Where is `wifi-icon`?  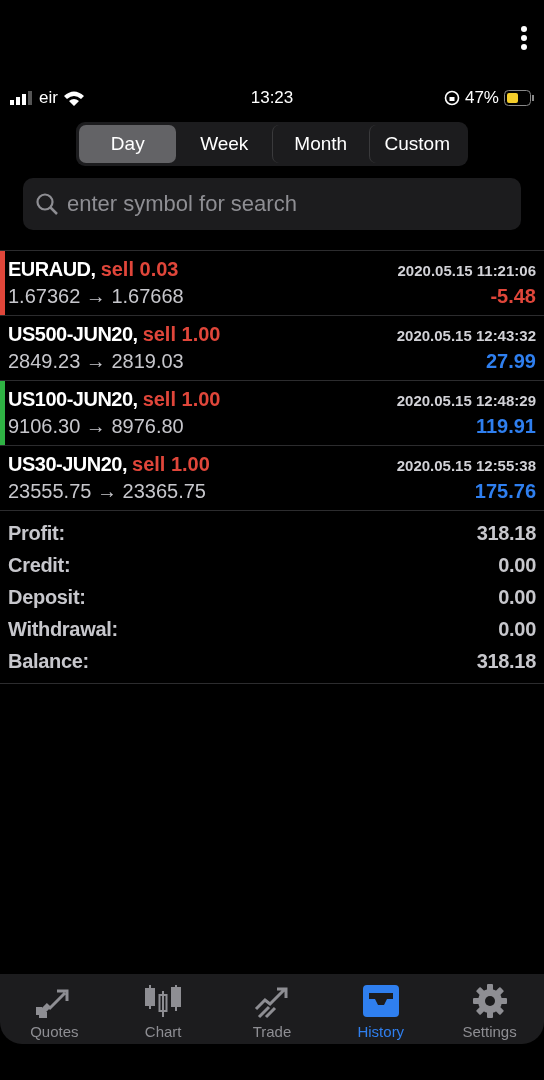 wifi-icon is located at coordinates (73, 98).